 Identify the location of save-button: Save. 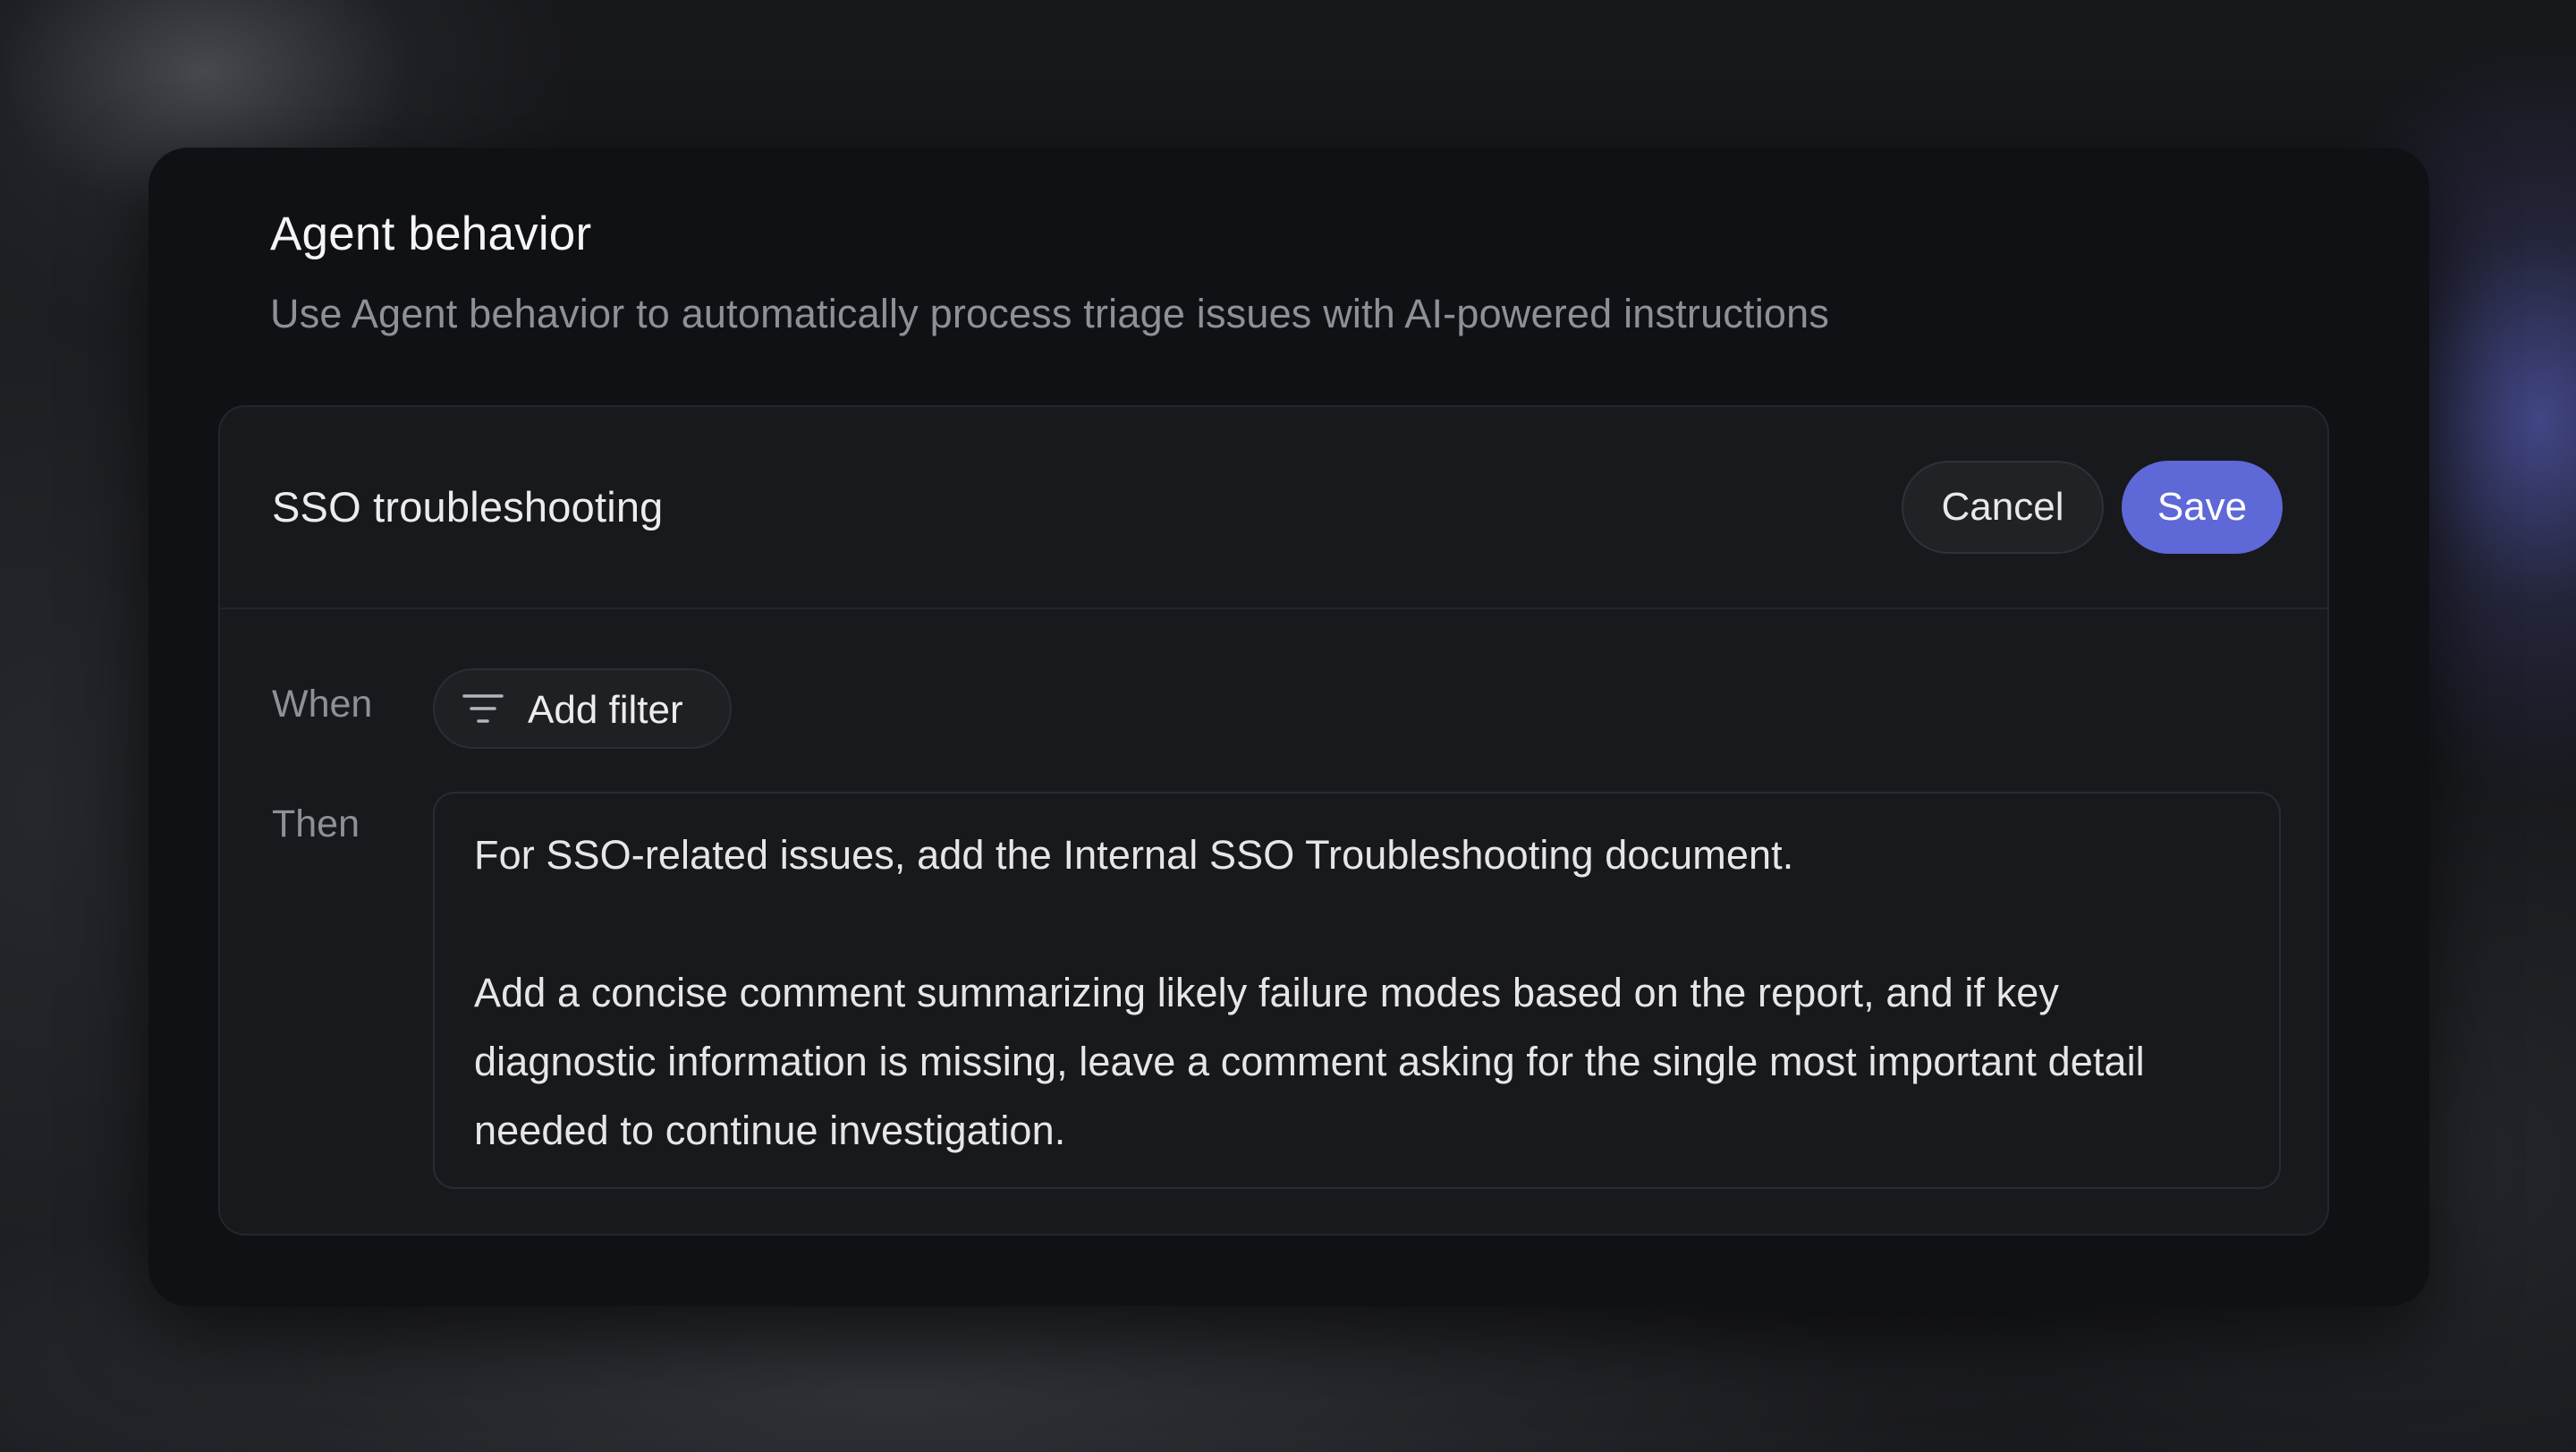
(2202, 507).